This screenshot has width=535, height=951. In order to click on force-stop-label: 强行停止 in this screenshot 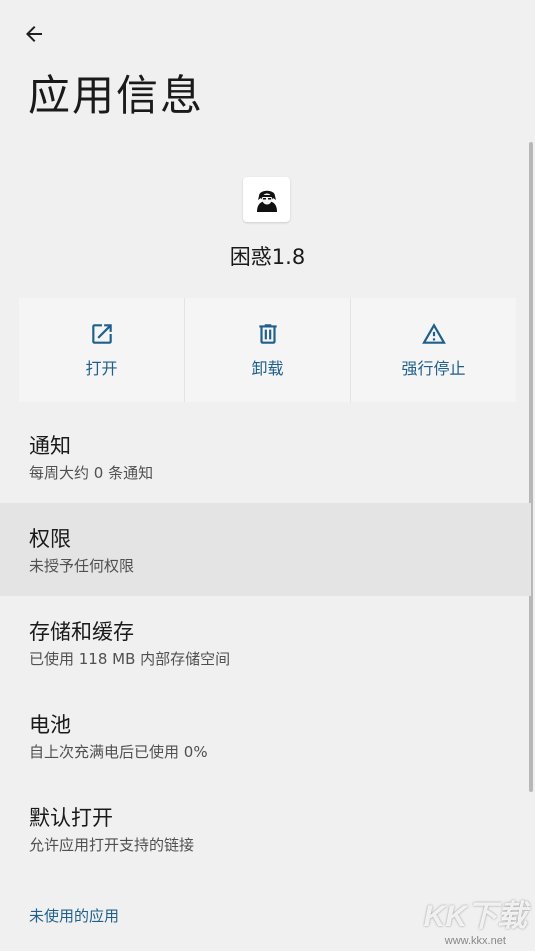, I will do `click(433, 368)`.